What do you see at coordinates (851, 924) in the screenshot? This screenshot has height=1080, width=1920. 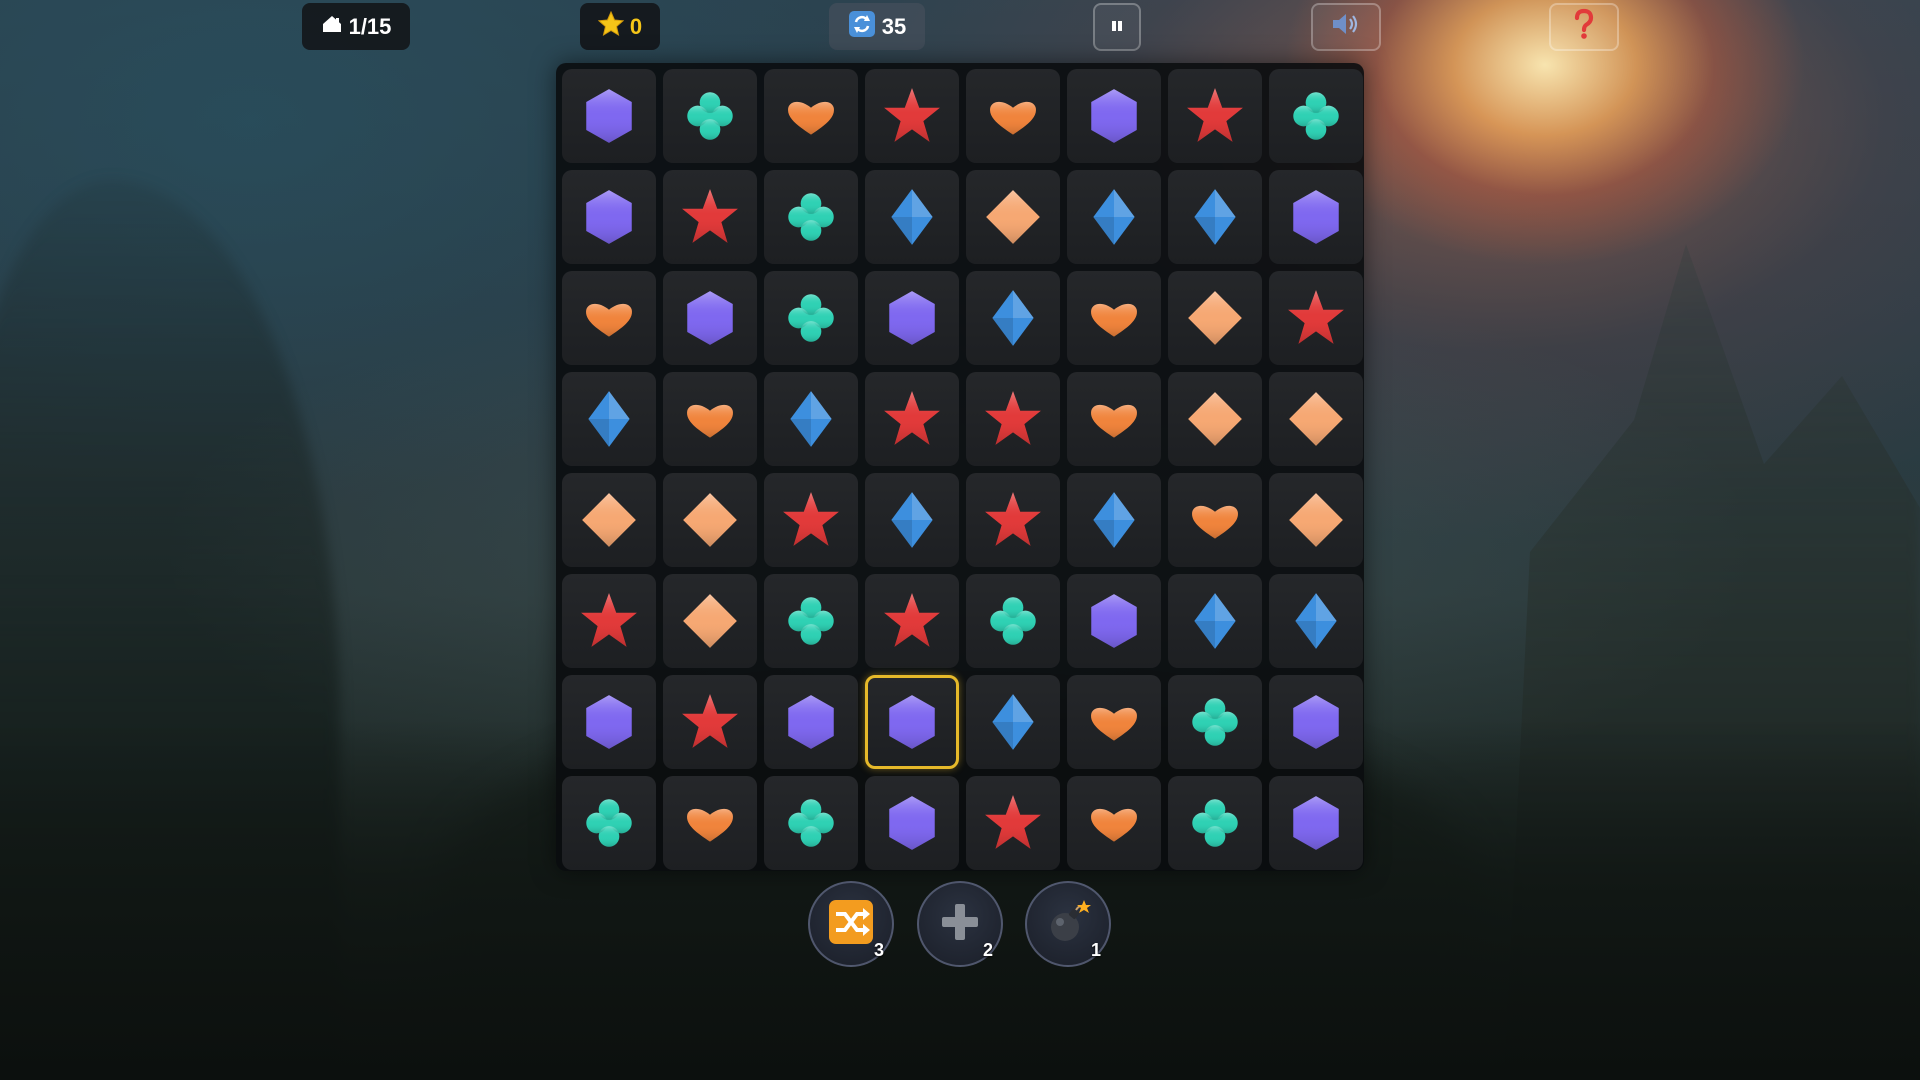 I see `shuffle-powerup-button: 3` at bounding box center [851, 924].